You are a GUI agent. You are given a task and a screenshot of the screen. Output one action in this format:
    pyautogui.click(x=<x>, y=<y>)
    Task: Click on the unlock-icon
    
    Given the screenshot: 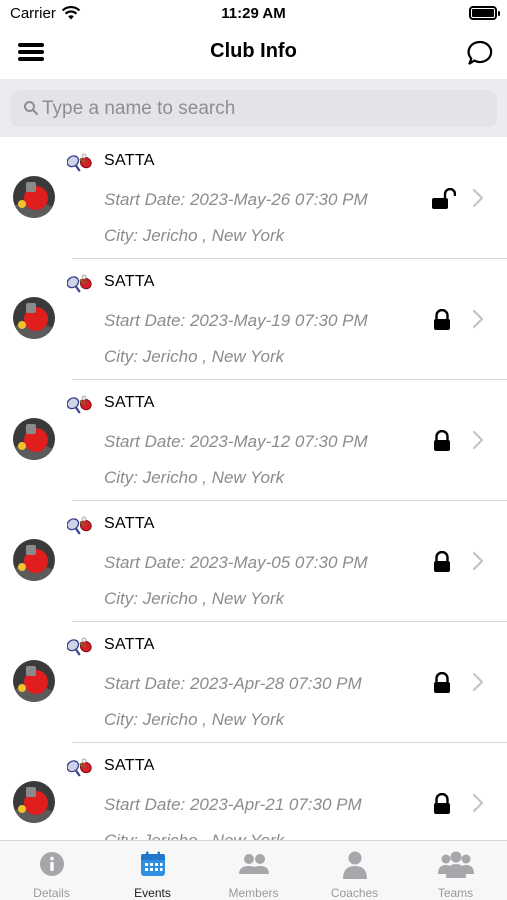 What is the action you would take?
    pyautogui.click(x=444, y=201)
    